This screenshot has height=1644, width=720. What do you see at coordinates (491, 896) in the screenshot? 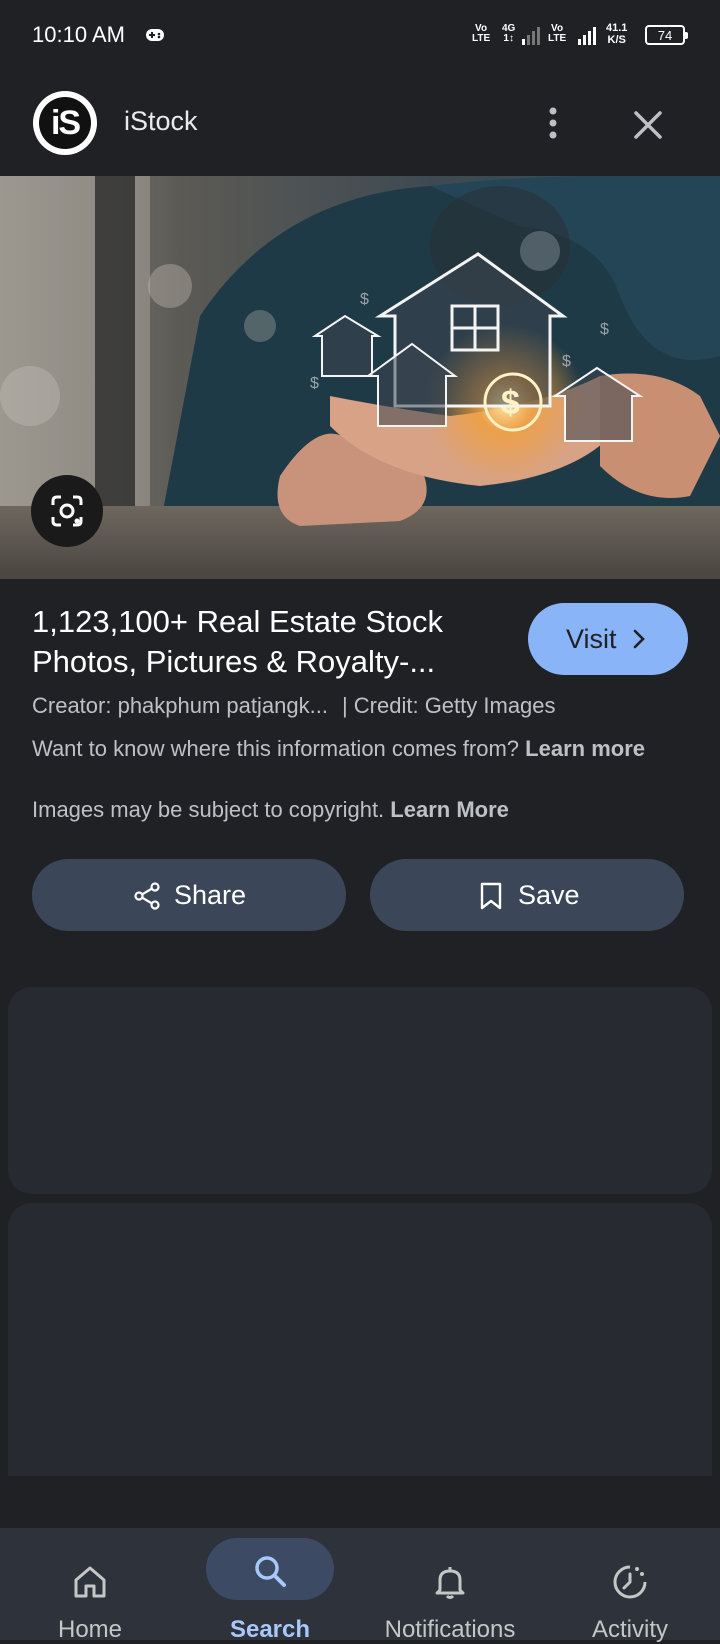
I see `bookmark-icon` at bounding box center [491, 896].